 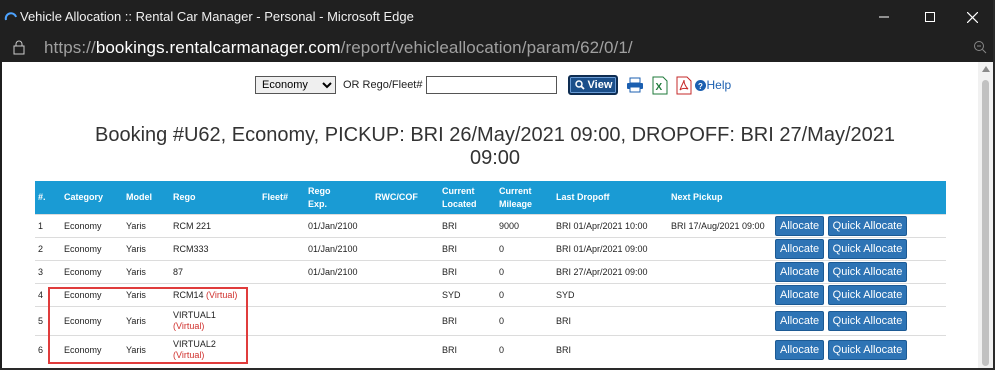 I want to click on cell-last-dropoff: BRI 01/Apr/2021 09:00, so click(x=610, y=249).